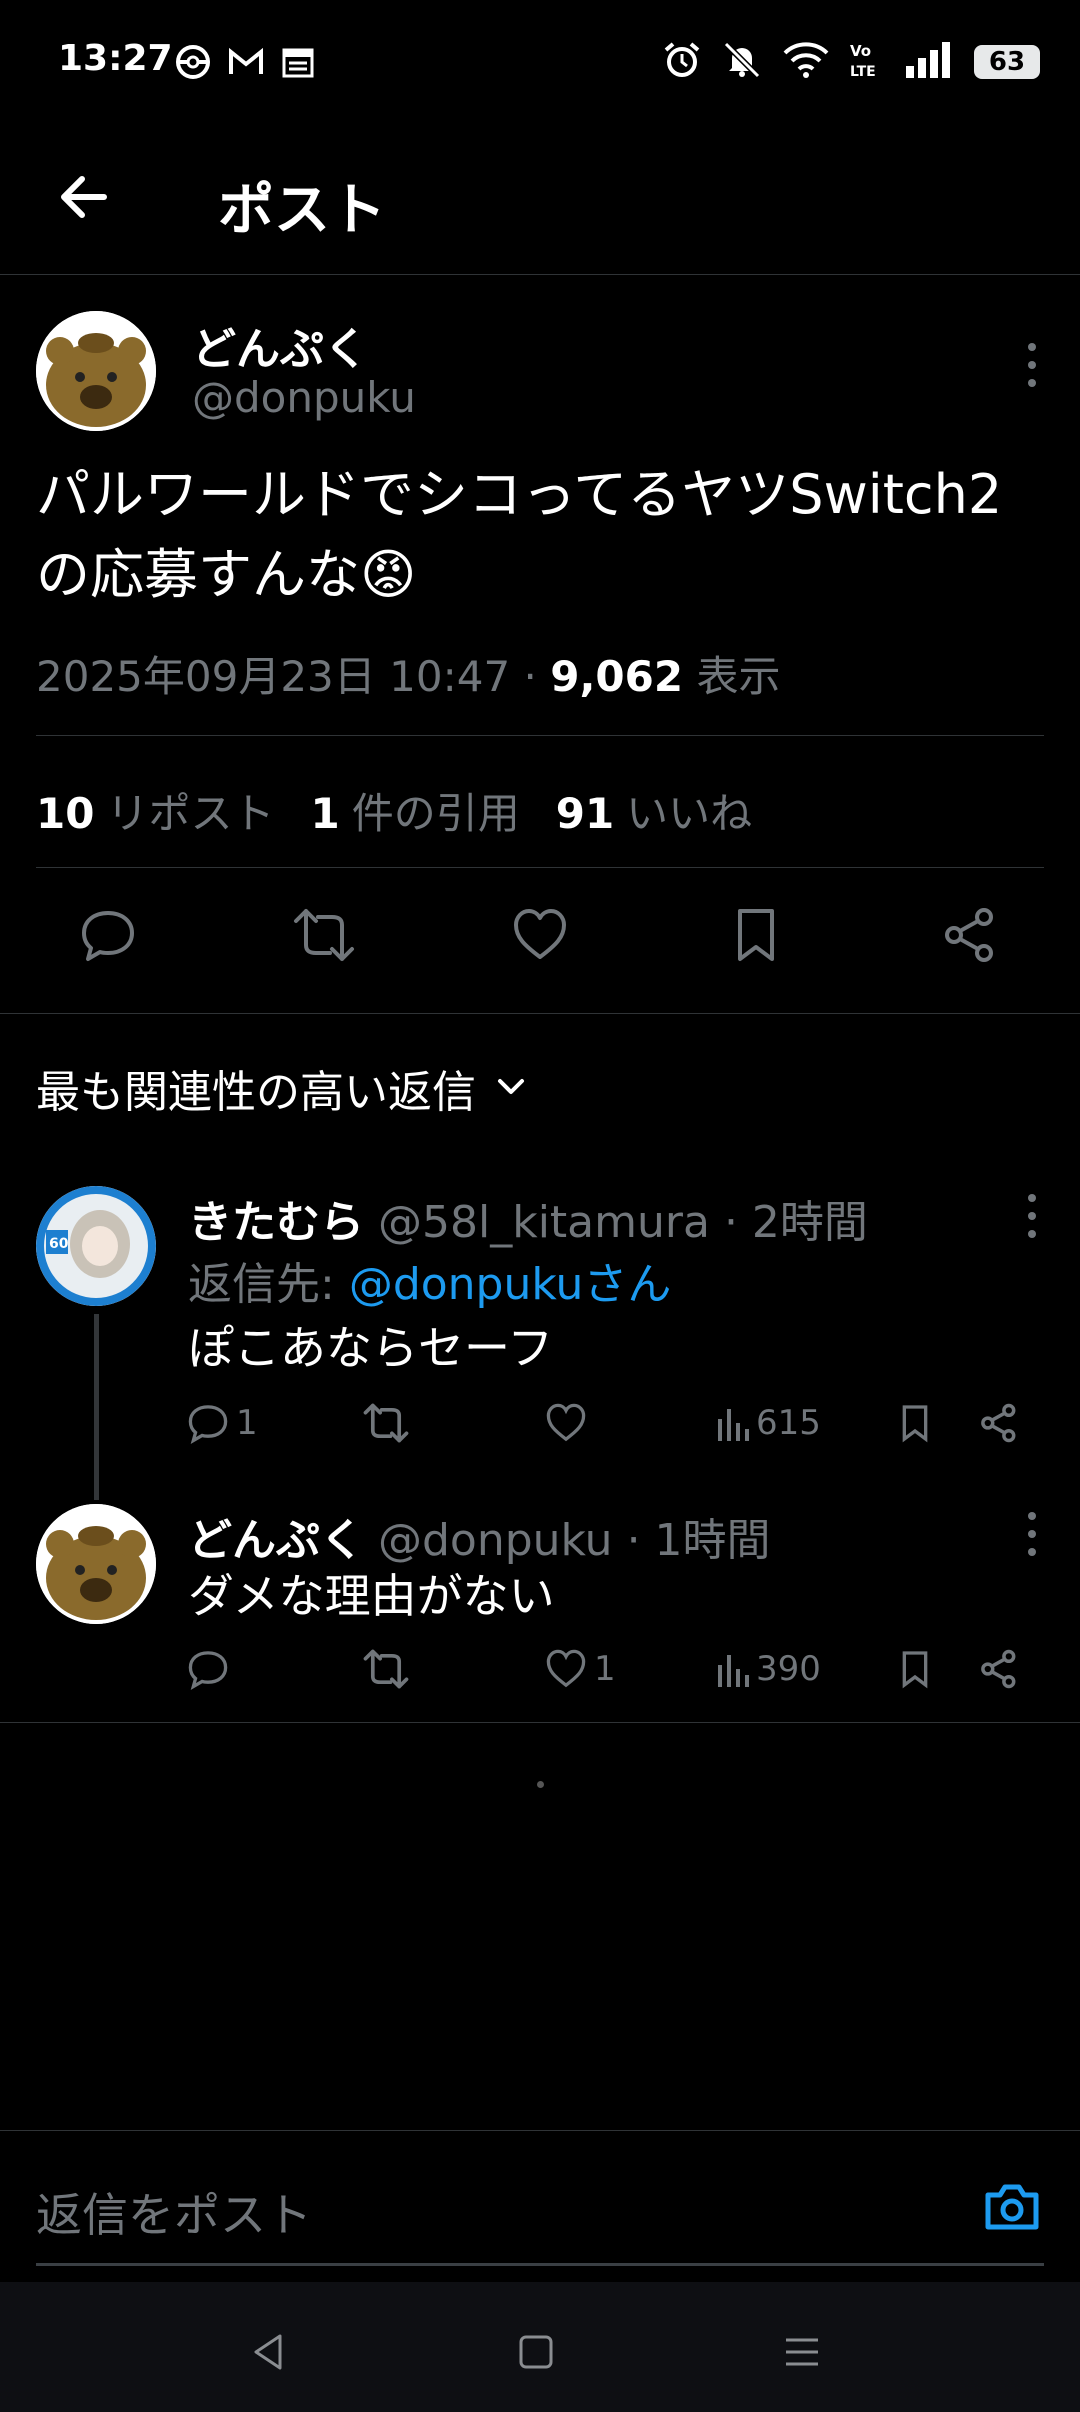 The height and width of the screenshot is (2412, 1080). Describe the element at coordinates (802, 2352) in the screenshot. I see `nav-menu-icon` at that location.